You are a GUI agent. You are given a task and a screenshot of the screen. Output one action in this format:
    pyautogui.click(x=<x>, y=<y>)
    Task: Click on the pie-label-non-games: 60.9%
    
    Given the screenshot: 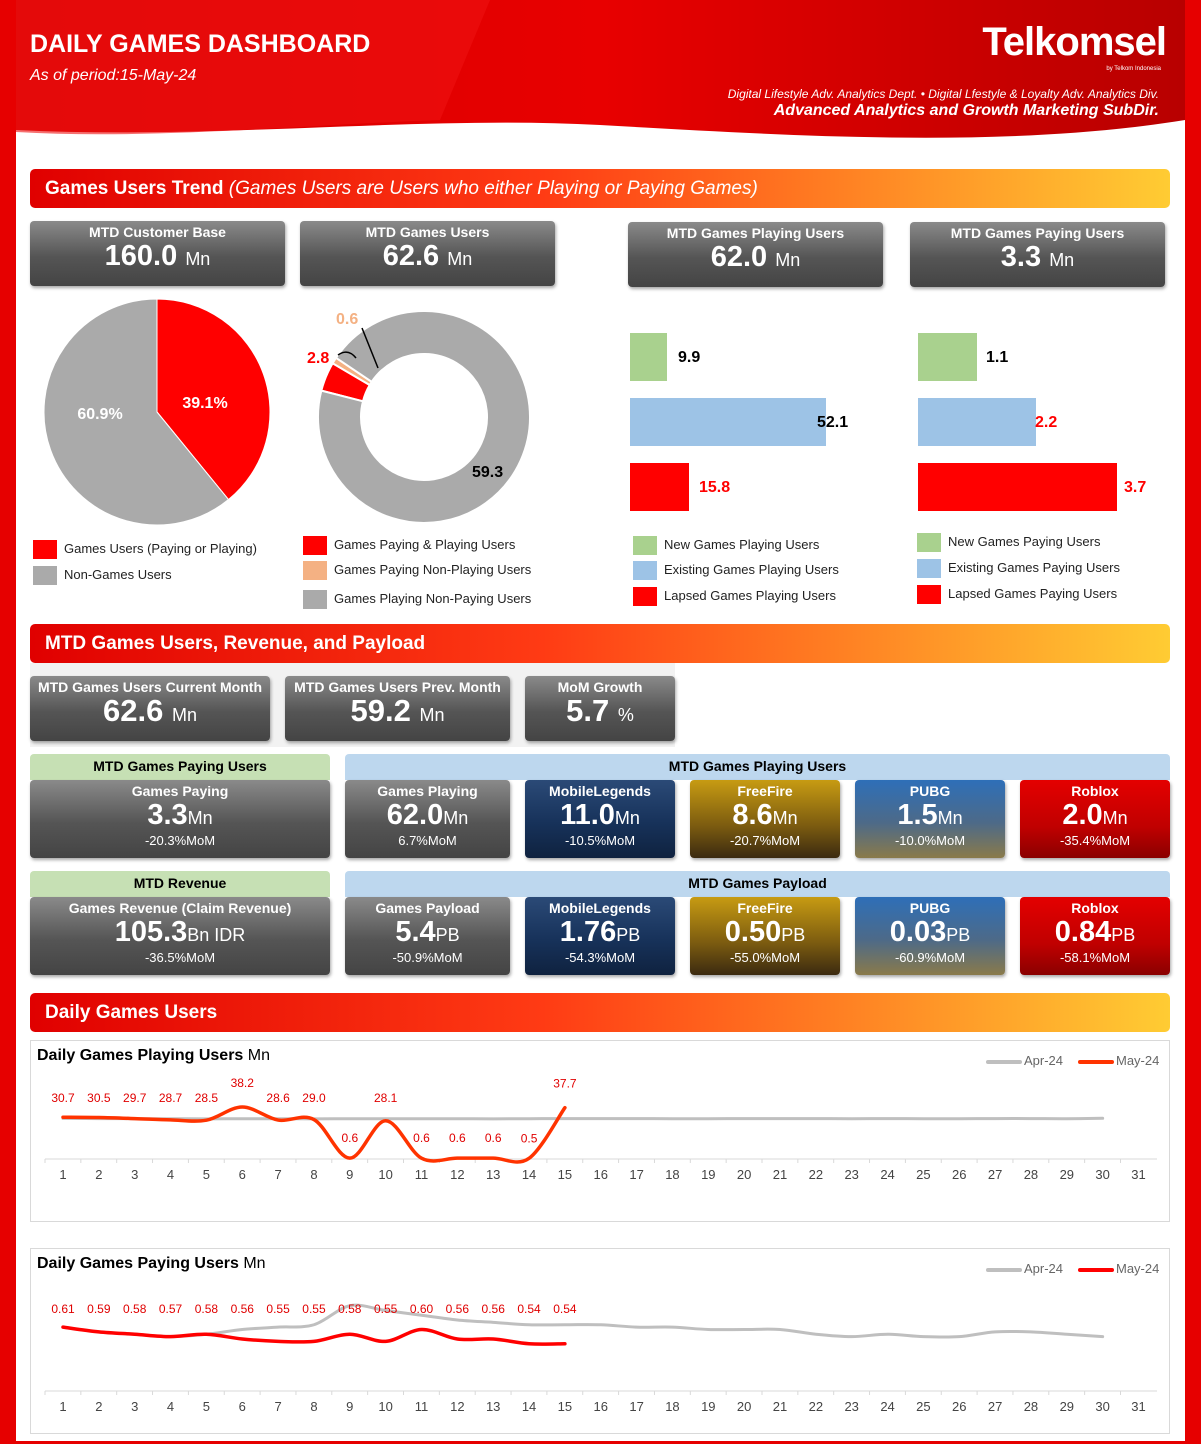 What is the action you would take?
    pyautogui.click(x=99, y=414)
    